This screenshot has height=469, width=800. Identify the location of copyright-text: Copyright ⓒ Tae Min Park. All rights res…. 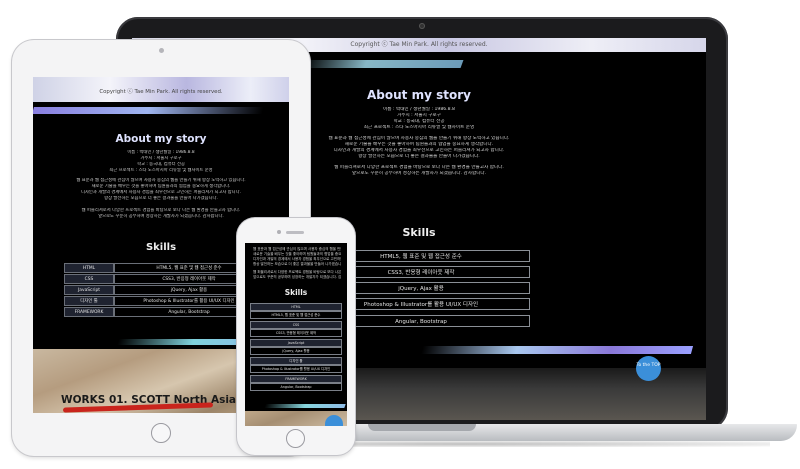
(161, 92).